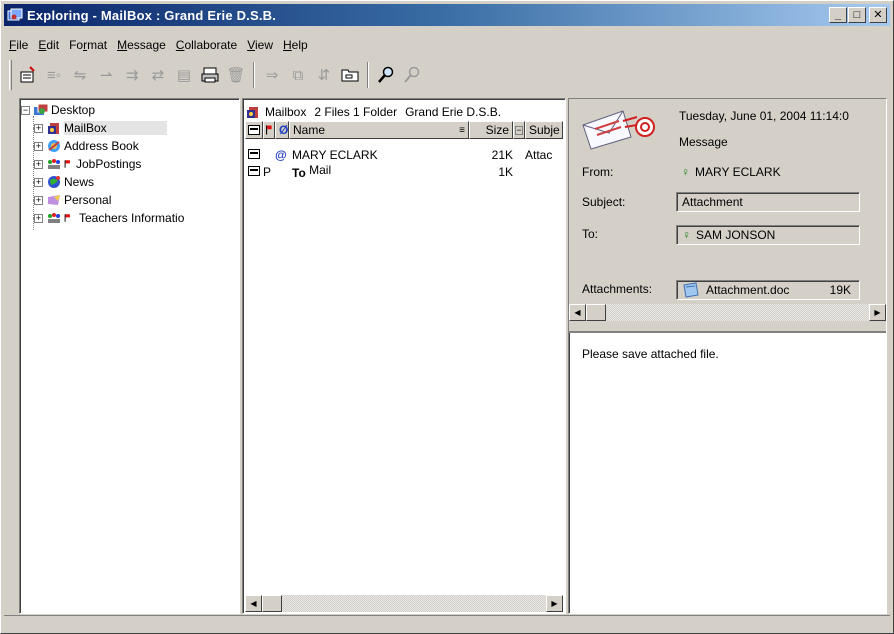  I want to click on column-header-type, so click(254, 130).